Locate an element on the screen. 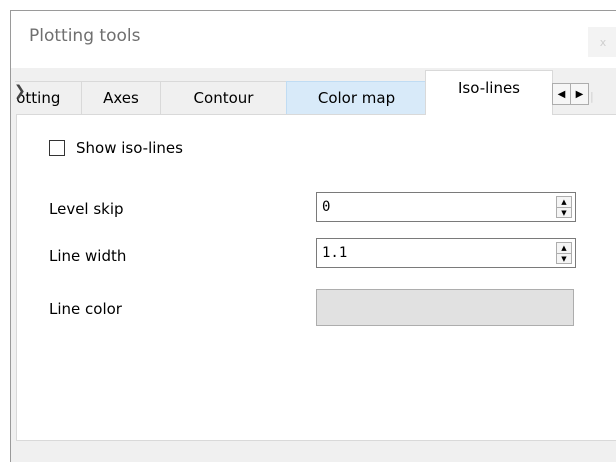 The height and width of the screenshot is (462, 616). line-width-label: Line width is located at coordinates (88, 256).